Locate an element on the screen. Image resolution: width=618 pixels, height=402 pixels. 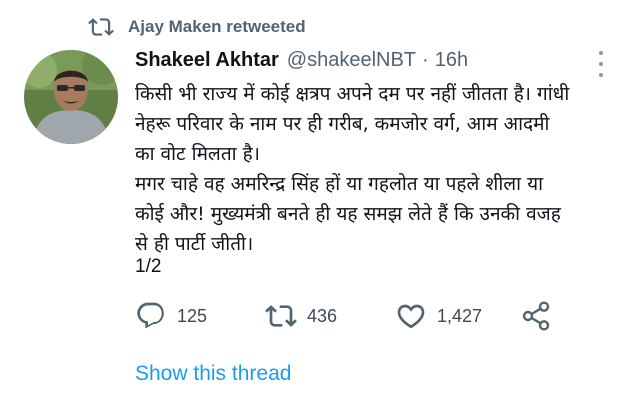
thread-counter: 1/2 is located at coordinates (148, 266).